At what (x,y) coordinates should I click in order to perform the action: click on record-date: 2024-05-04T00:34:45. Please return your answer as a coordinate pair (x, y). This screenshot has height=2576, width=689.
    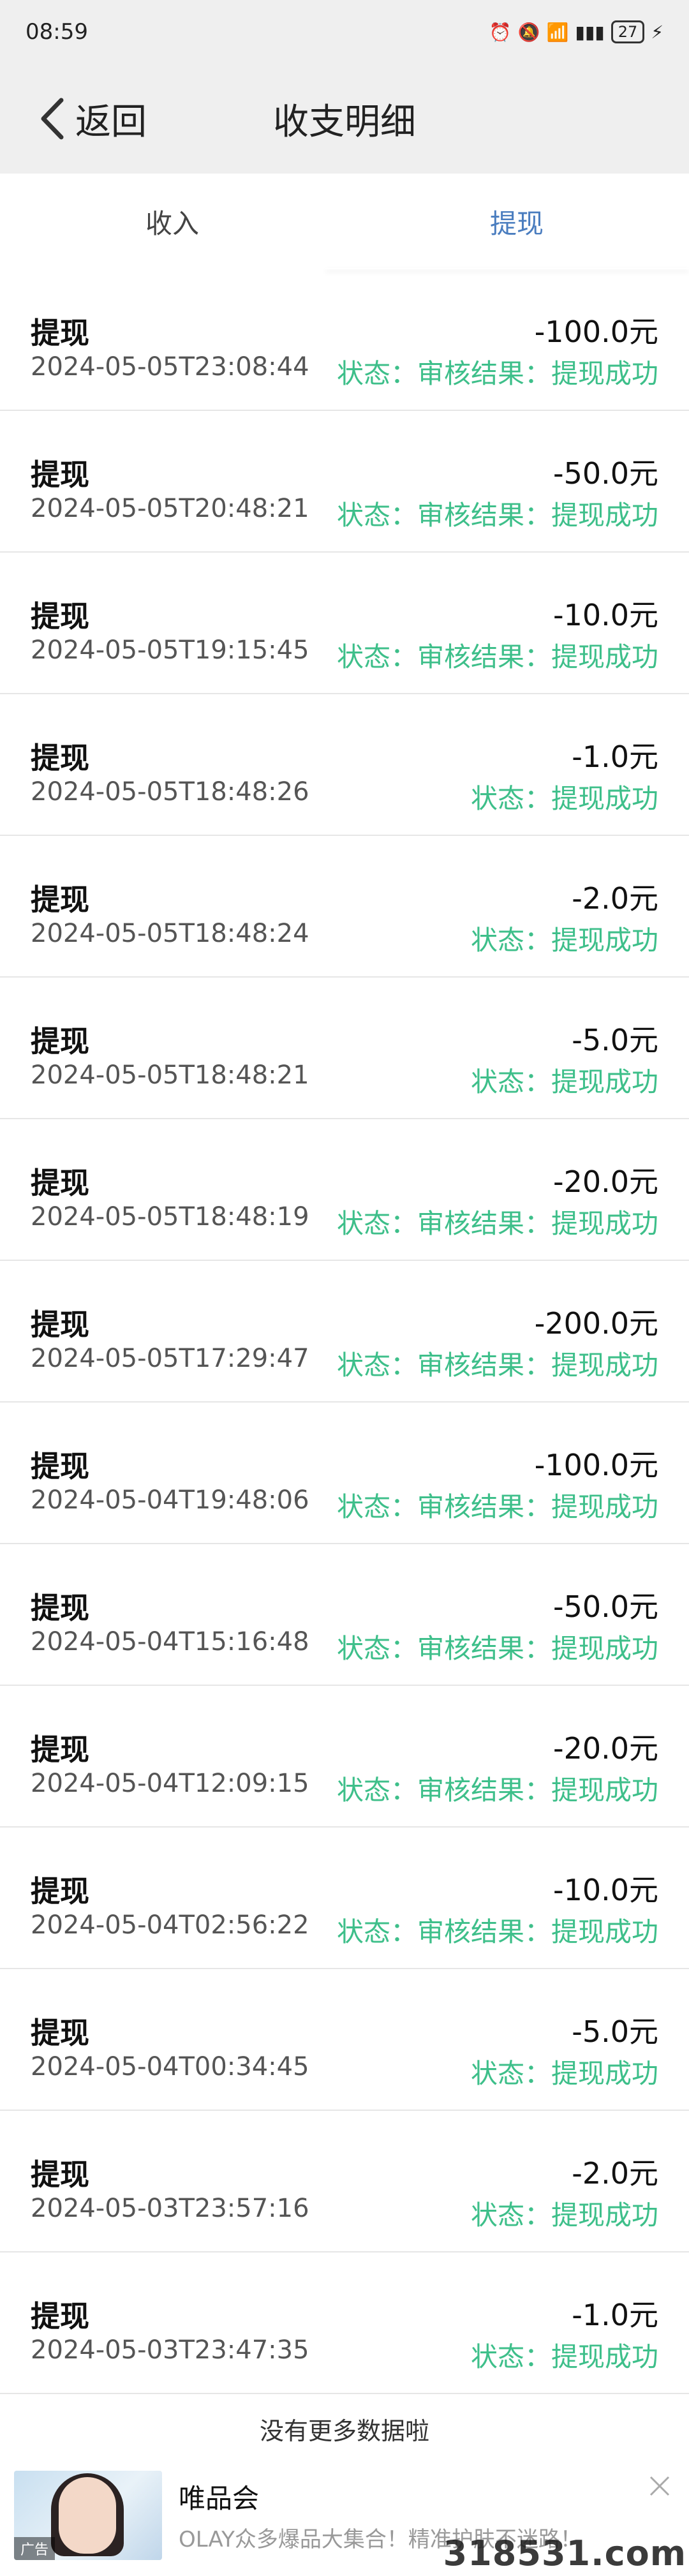
    Looking at the image, I should click on (170, 2066).